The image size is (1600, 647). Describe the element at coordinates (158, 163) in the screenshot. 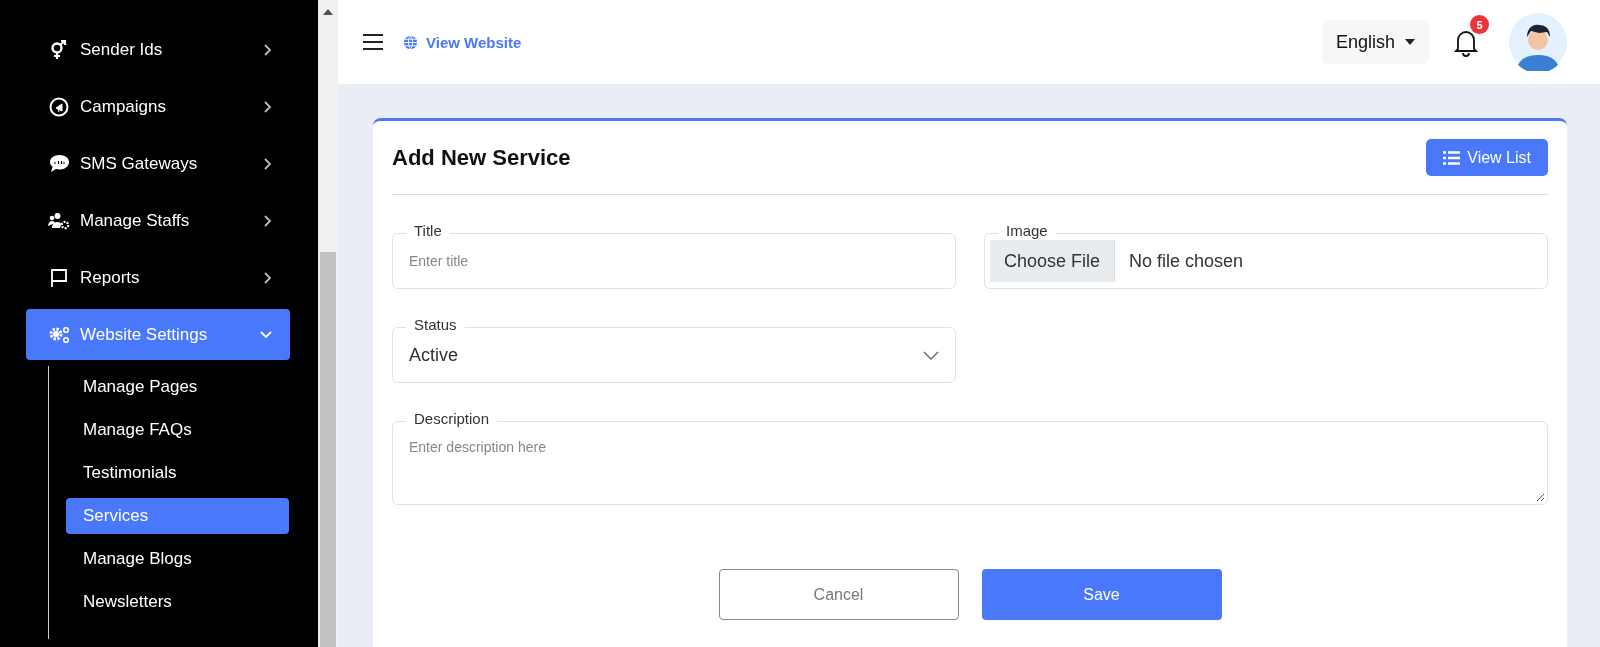

I see `sidebar-item: SMS Gateways` at that location.